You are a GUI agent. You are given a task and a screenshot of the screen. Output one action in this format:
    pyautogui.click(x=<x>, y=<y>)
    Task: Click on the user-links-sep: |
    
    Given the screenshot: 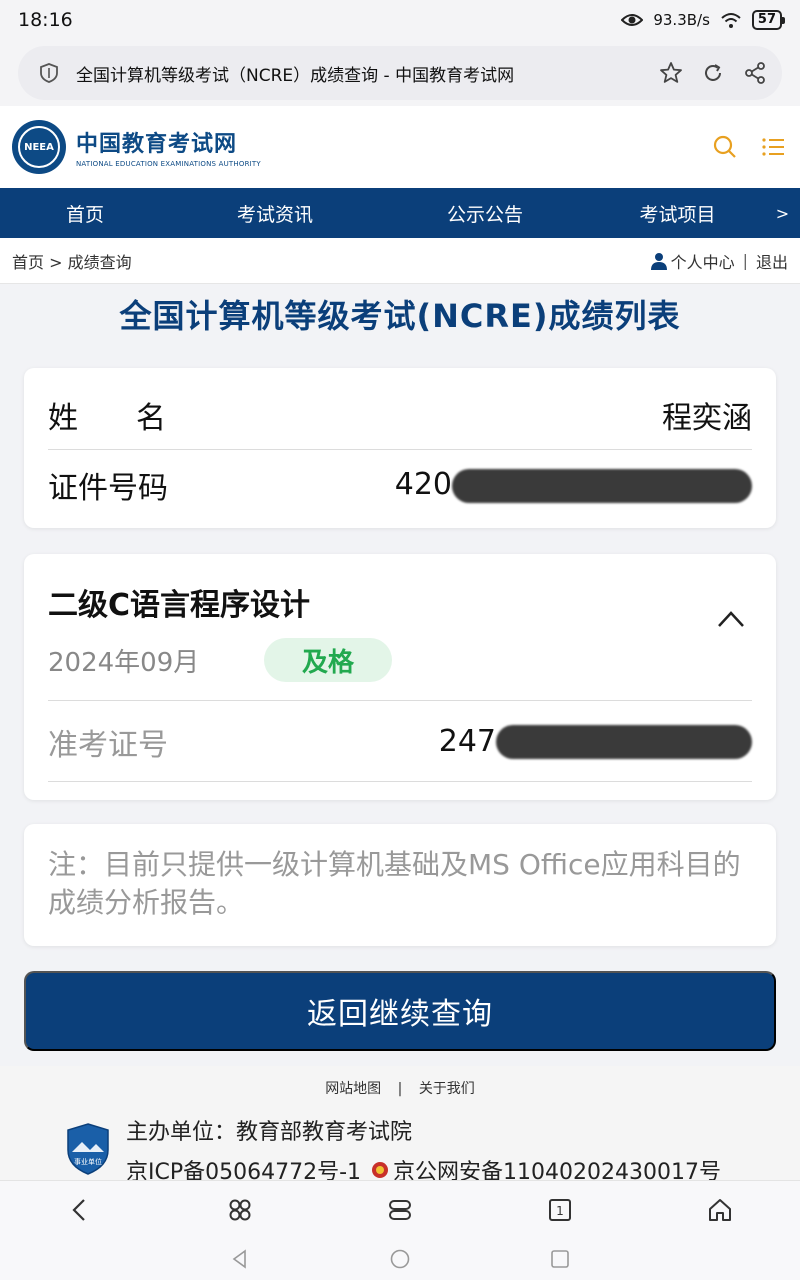 What is the action you would take?
    pyautogui.click(x=745, y=260)
    